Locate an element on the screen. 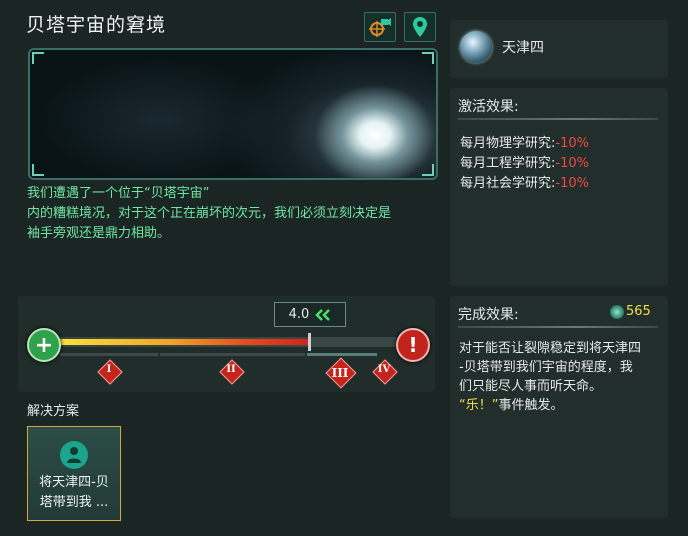  location-button is located at coordinates (420, 27).